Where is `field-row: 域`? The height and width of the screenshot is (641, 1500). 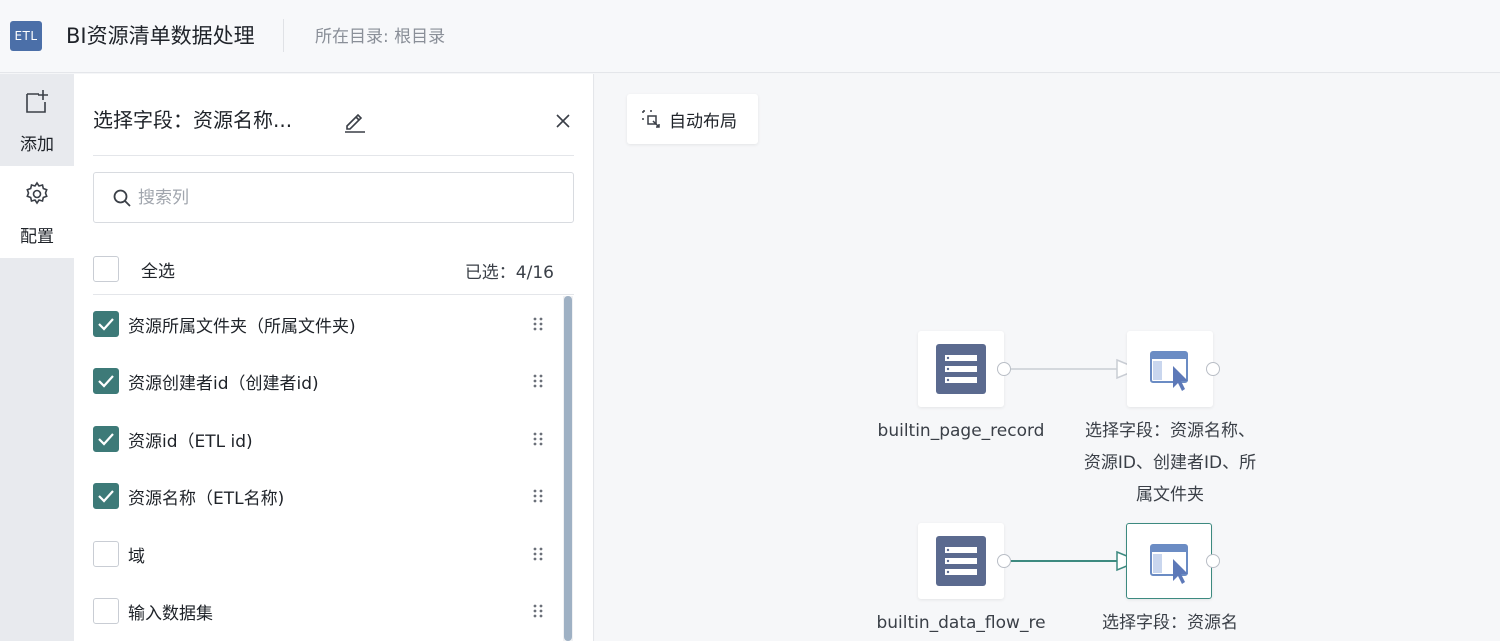
field-row: 域 is located at coordinates (328, 554).